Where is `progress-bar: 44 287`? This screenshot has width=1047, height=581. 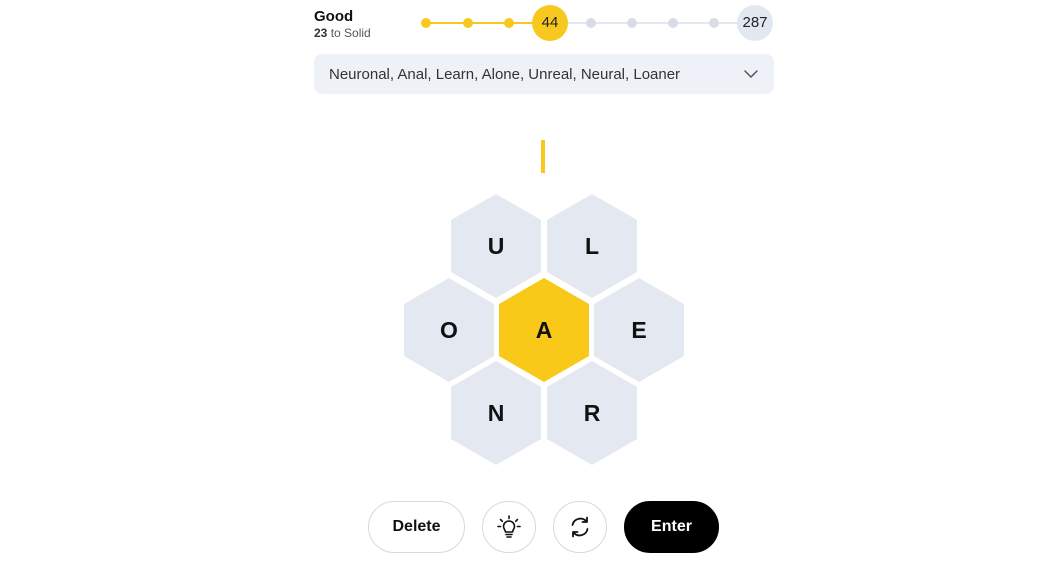
progress-bar: 44 287 is located at coordinates (596, 23).